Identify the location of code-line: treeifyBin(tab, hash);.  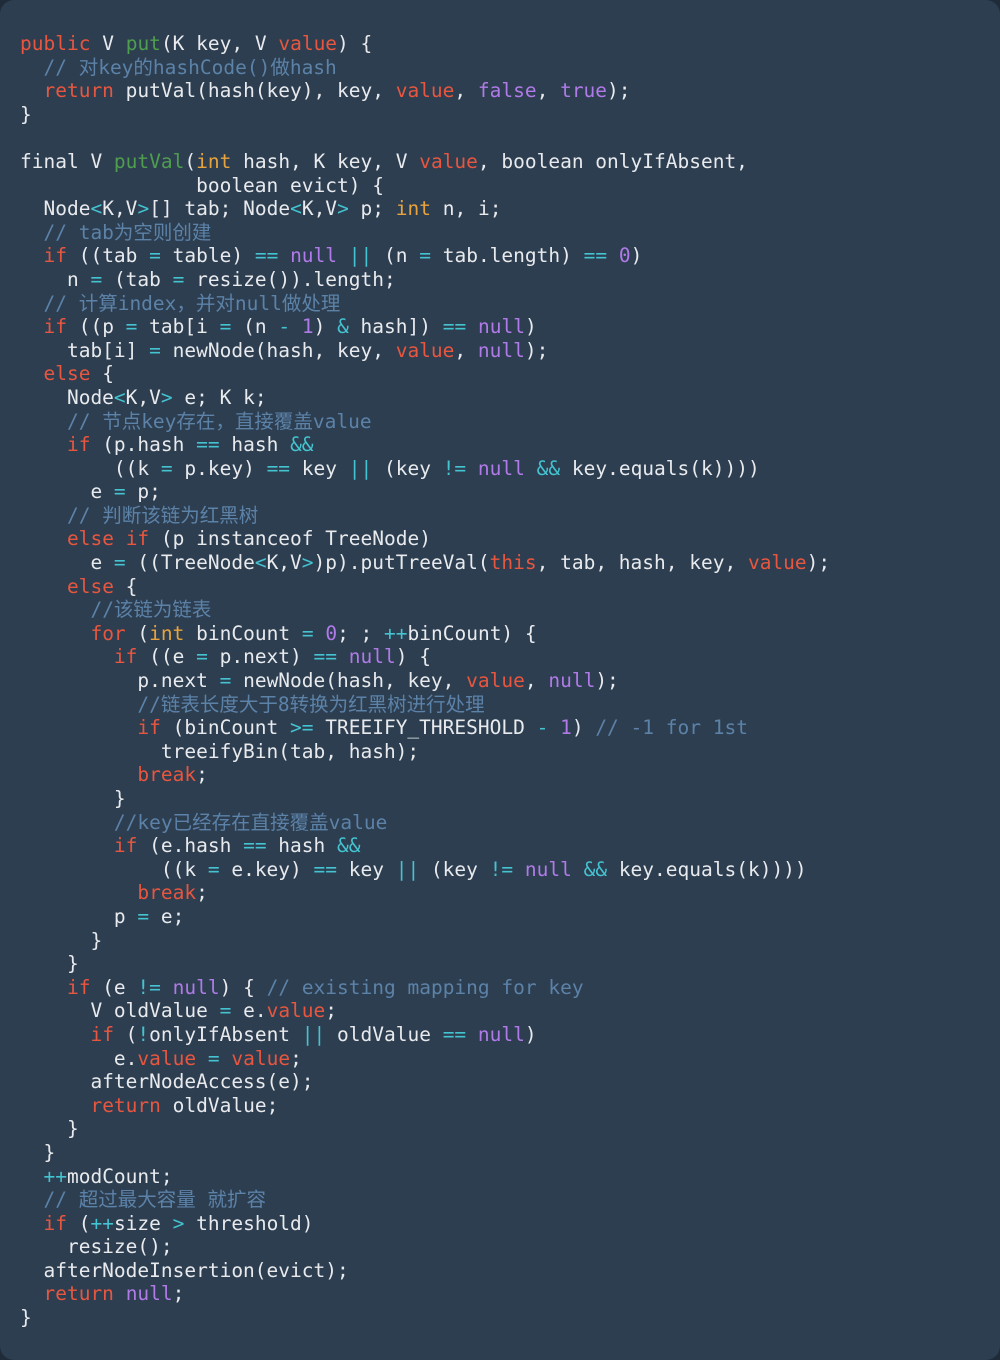
(220, 751).